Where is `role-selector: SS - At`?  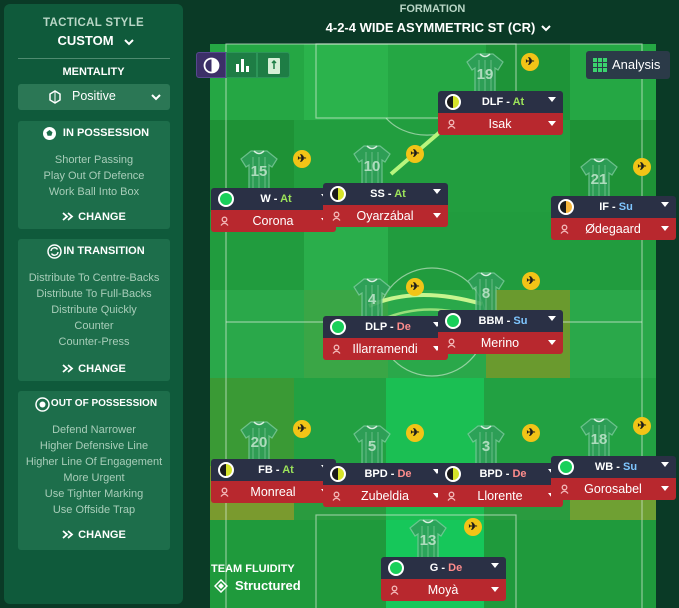 role-selector: SS - At is located at coordinates (385, 194).